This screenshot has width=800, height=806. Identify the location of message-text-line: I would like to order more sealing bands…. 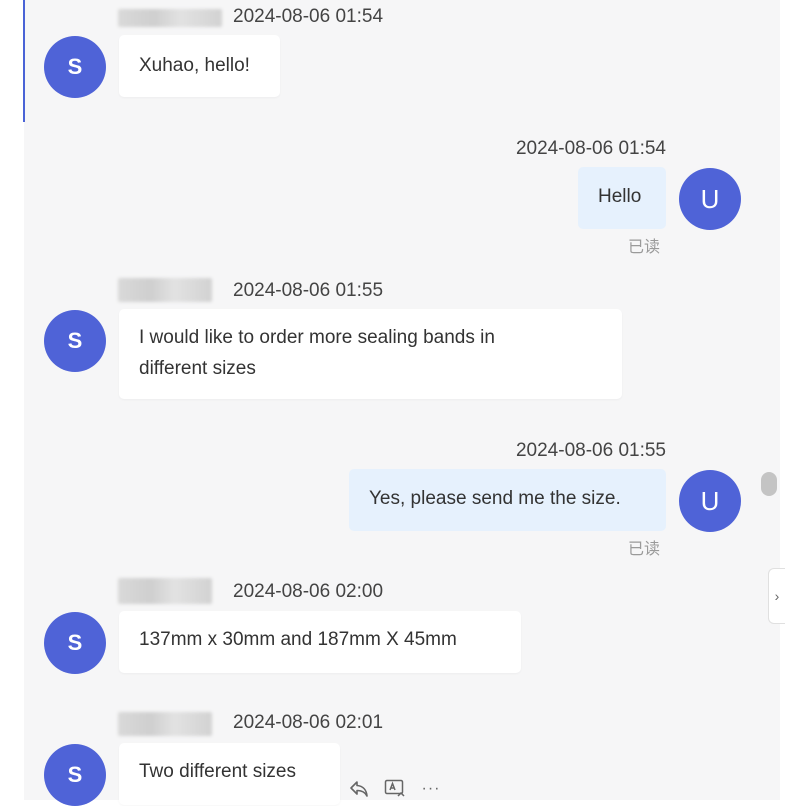
(317, 337).